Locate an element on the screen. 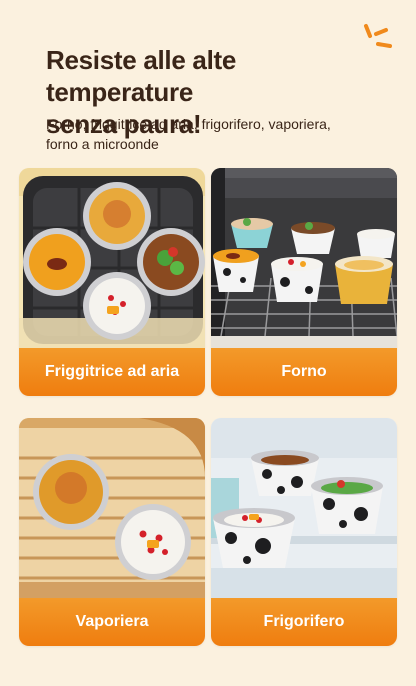 The height and width of the screenshot is (686, 416). card-label-fridge: Frigorifero is located at coordinates (304, 622).